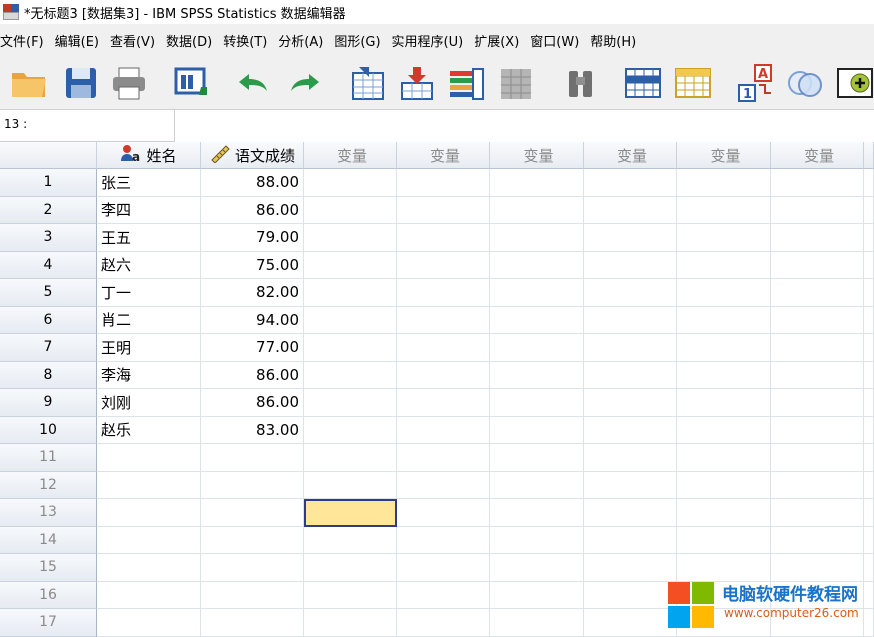 The image size is (874, 637). I want to click on row-number: 12, so click(48, 485).